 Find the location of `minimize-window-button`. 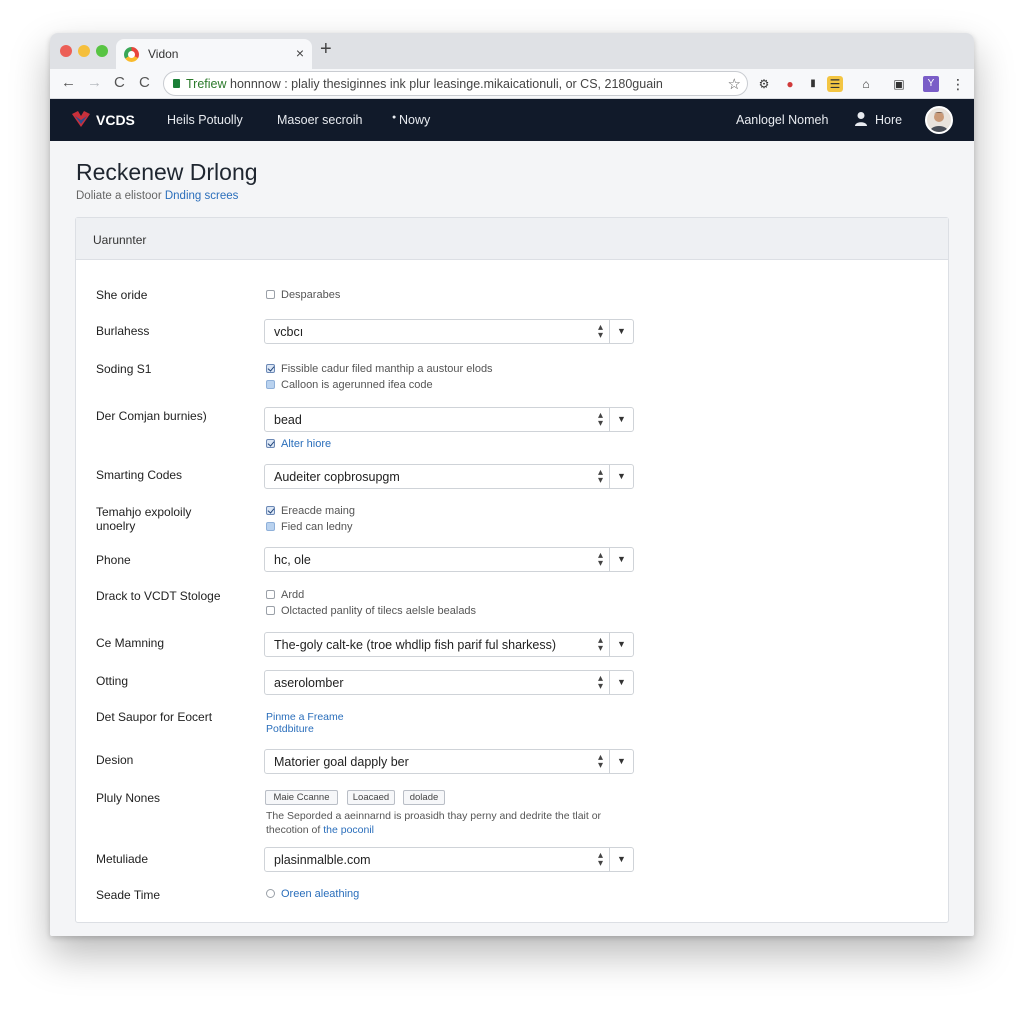

minimize-window-button is located at coordinates (84, 51).